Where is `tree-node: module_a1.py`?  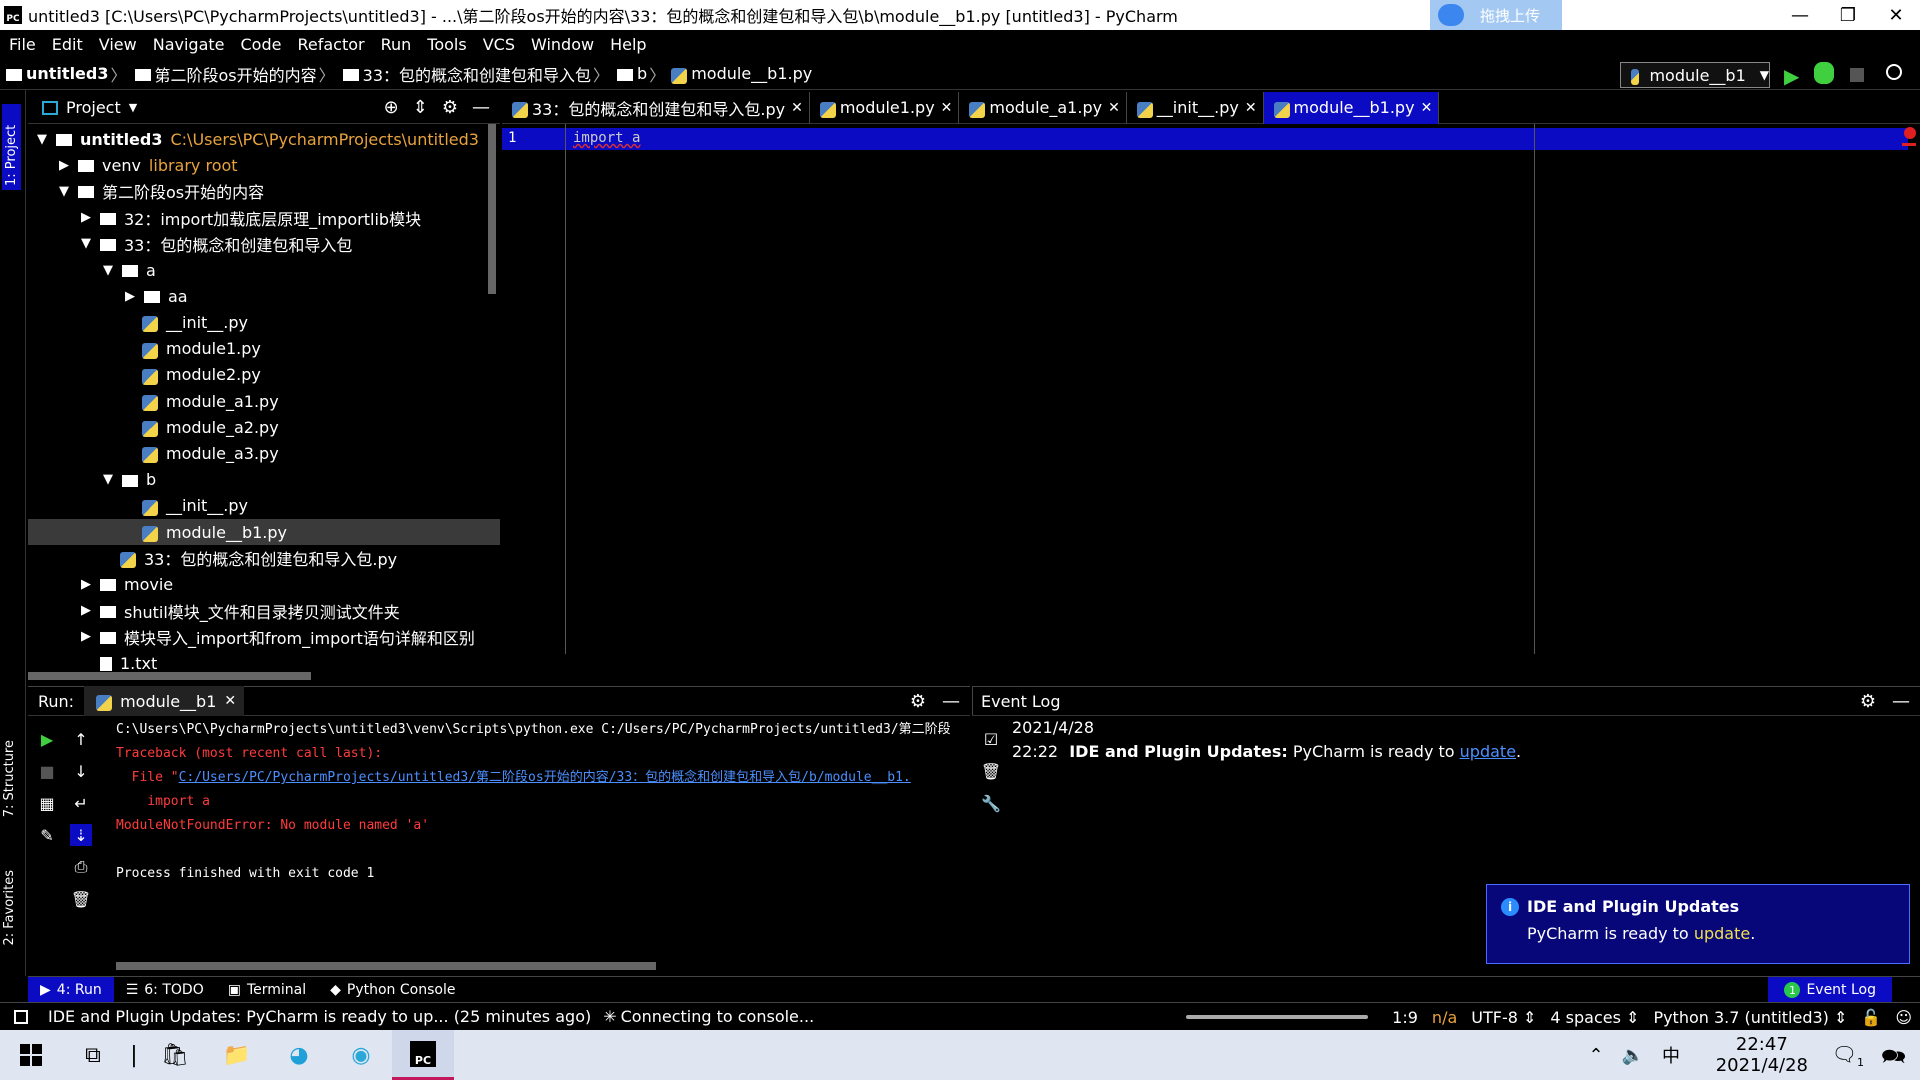 tree-node: module_a1.py is located at coordinates (264, 401).